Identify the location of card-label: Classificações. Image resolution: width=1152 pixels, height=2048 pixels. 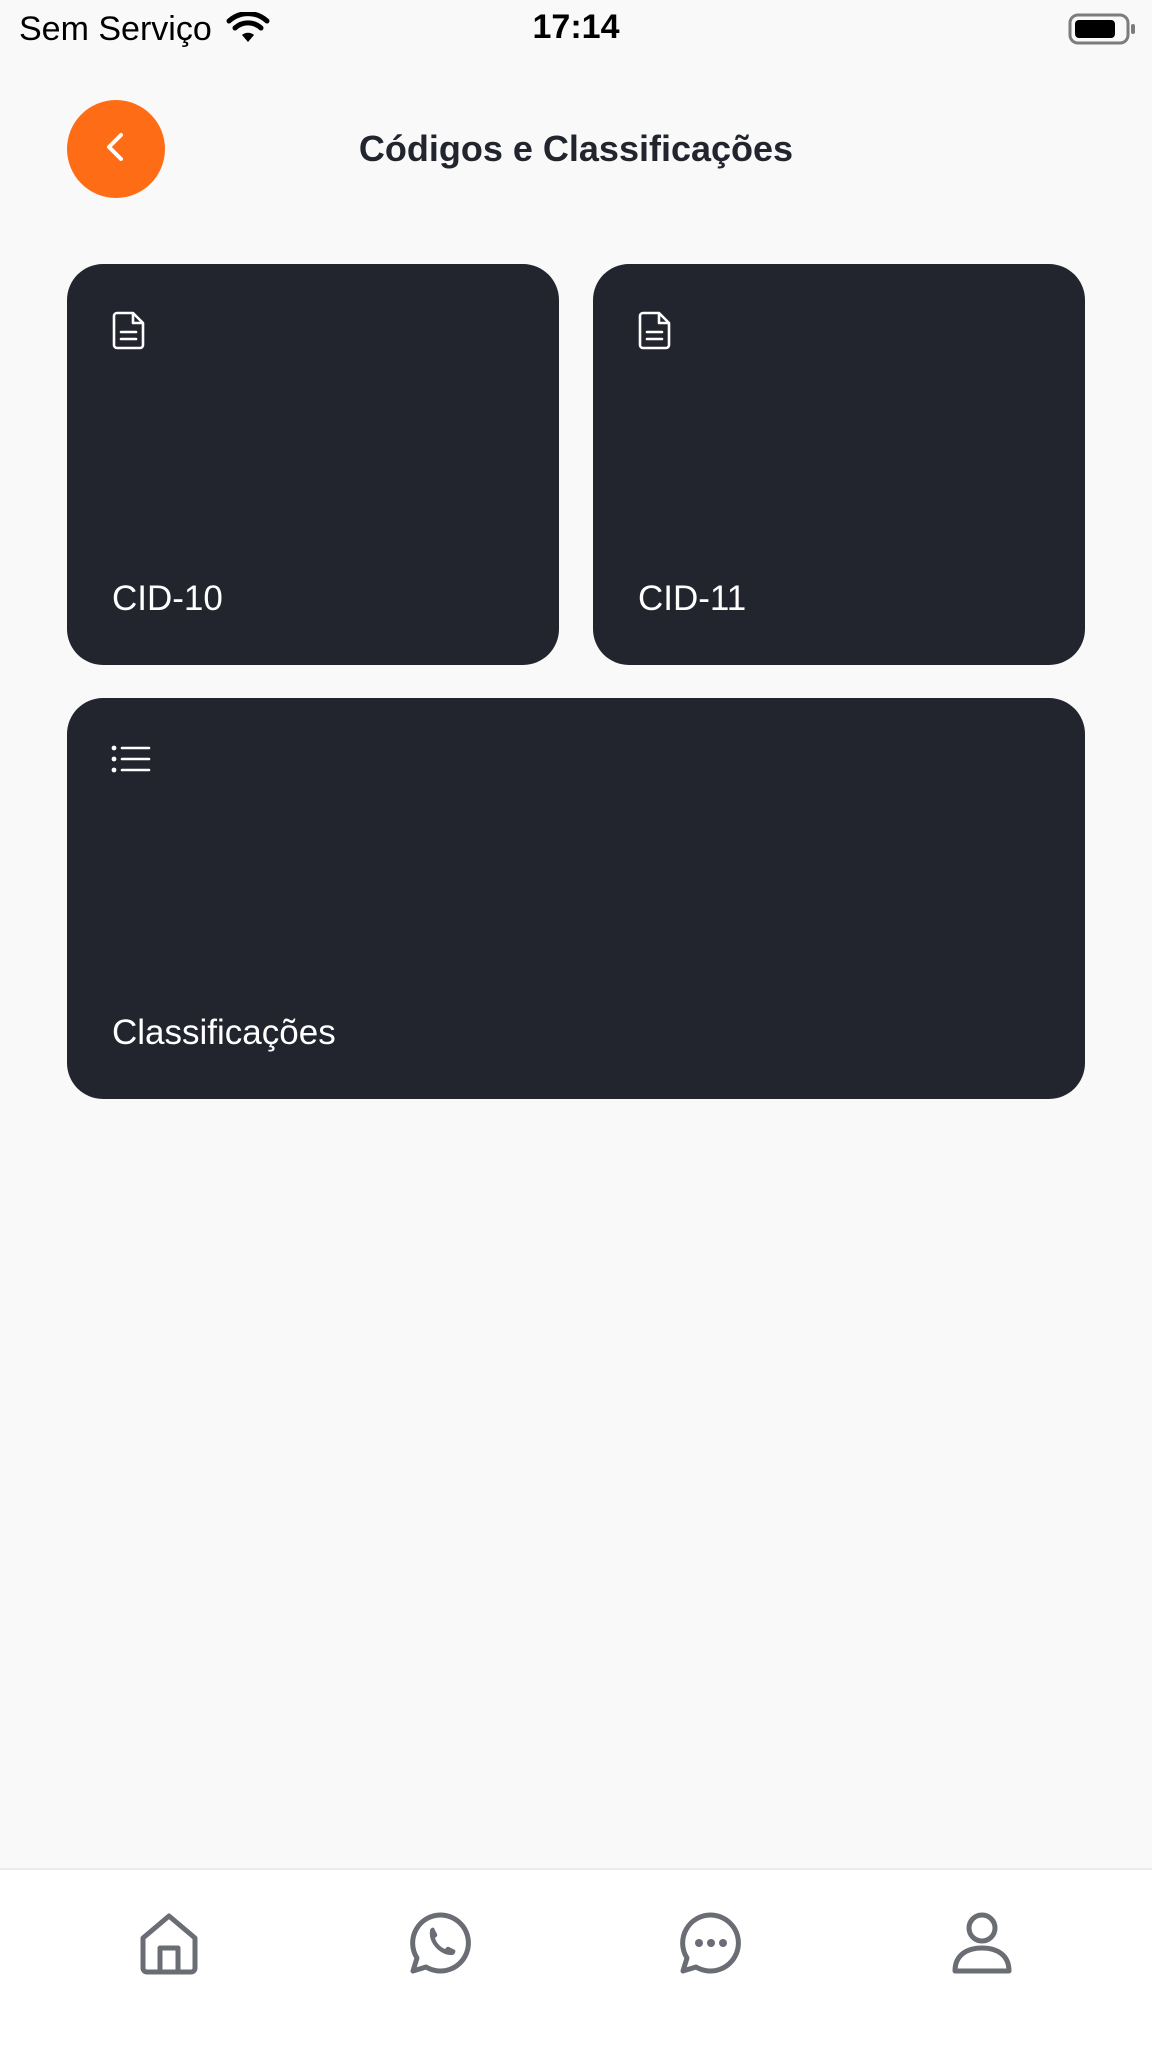
(224, 1032).